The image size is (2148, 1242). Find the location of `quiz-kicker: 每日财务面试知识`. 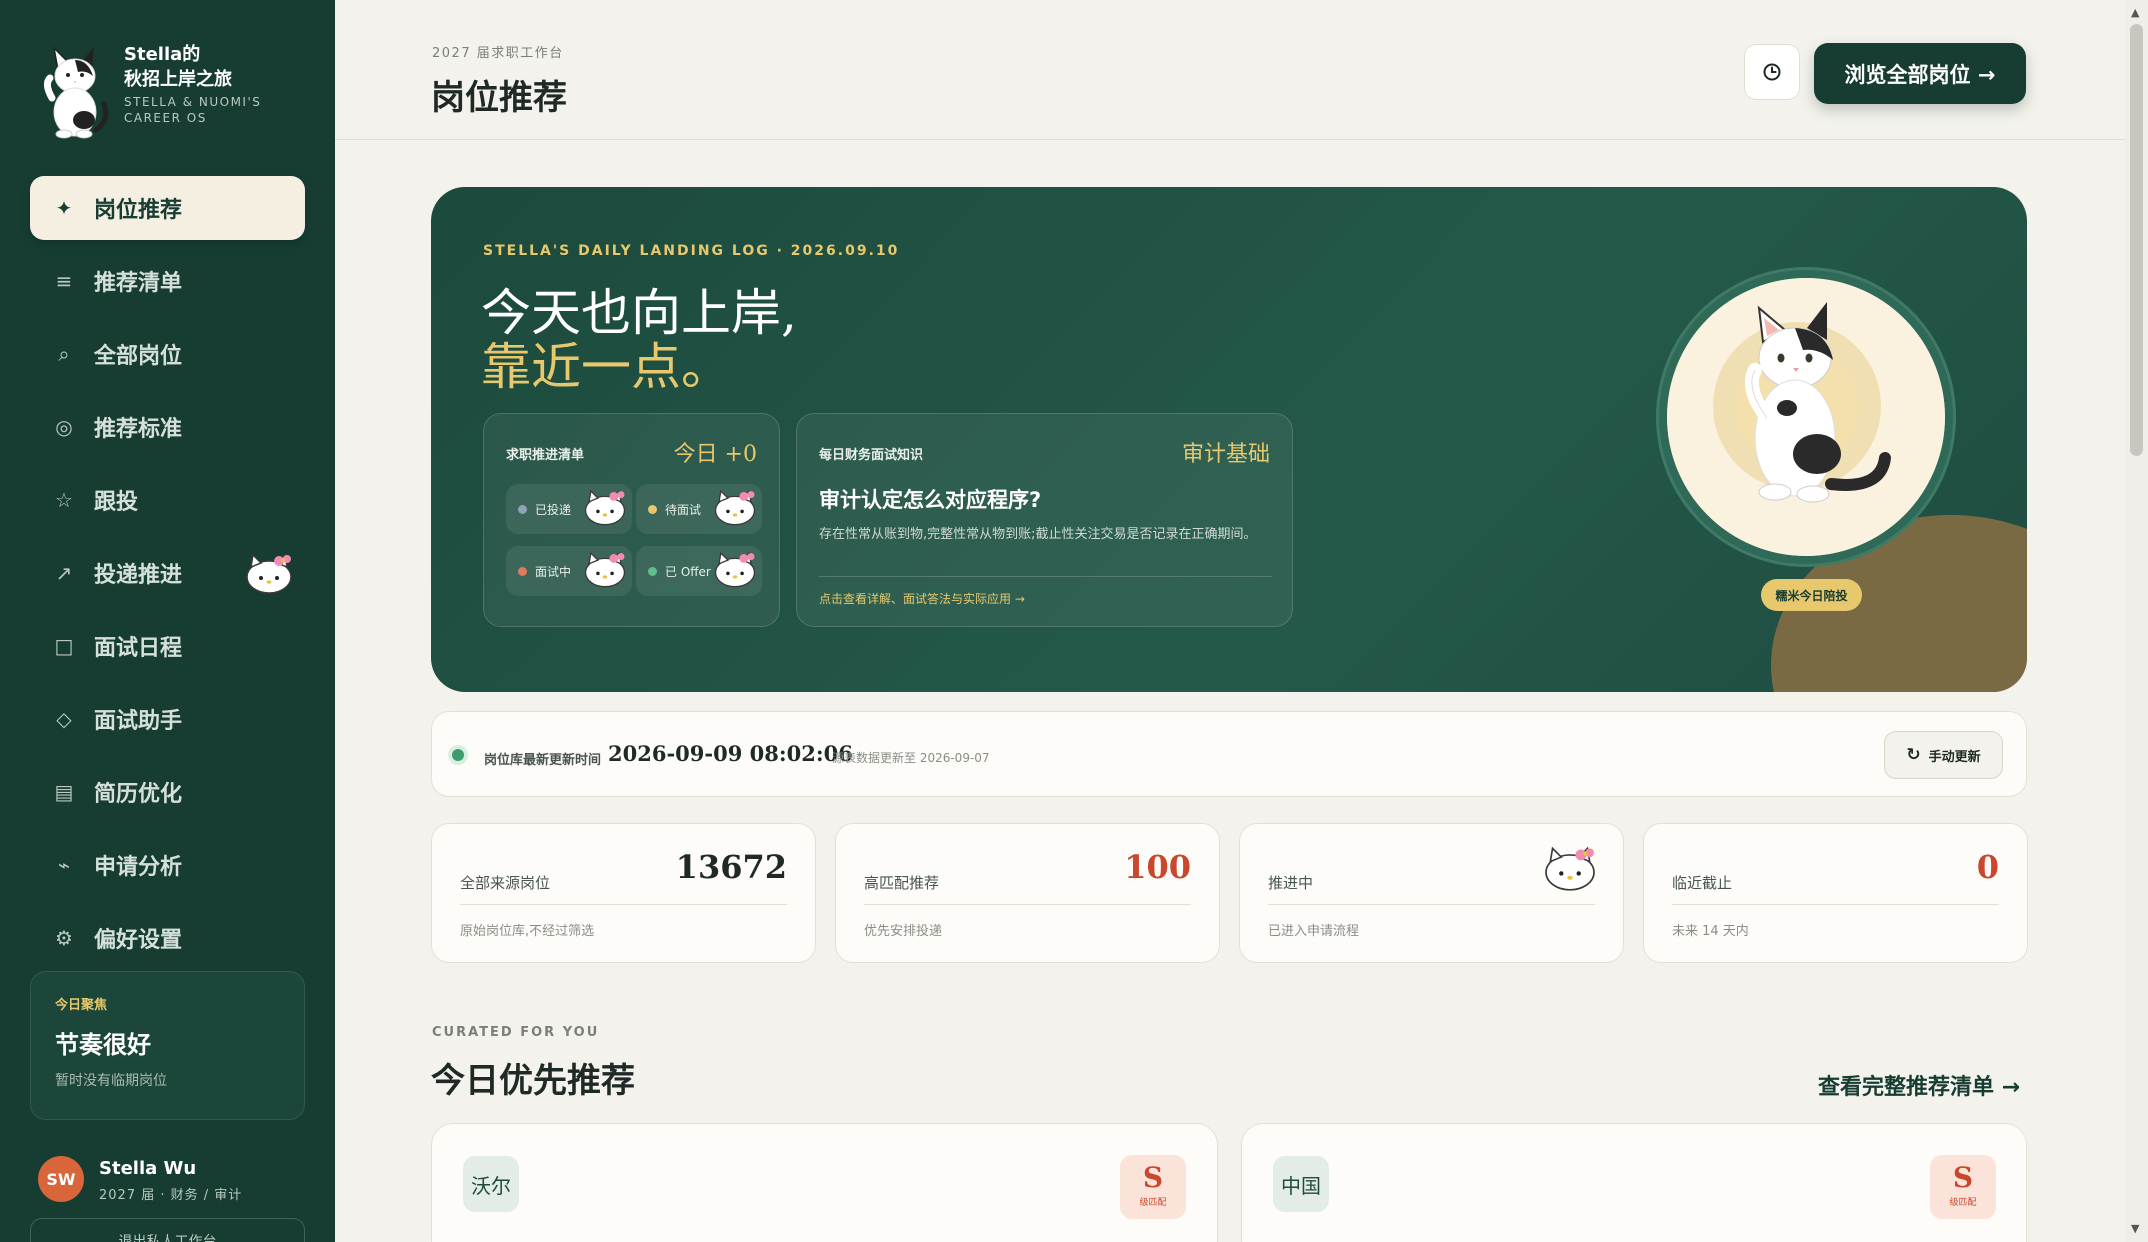

quiz-kicker: 每日财务面试知识 is located at coordinates (871, 455).